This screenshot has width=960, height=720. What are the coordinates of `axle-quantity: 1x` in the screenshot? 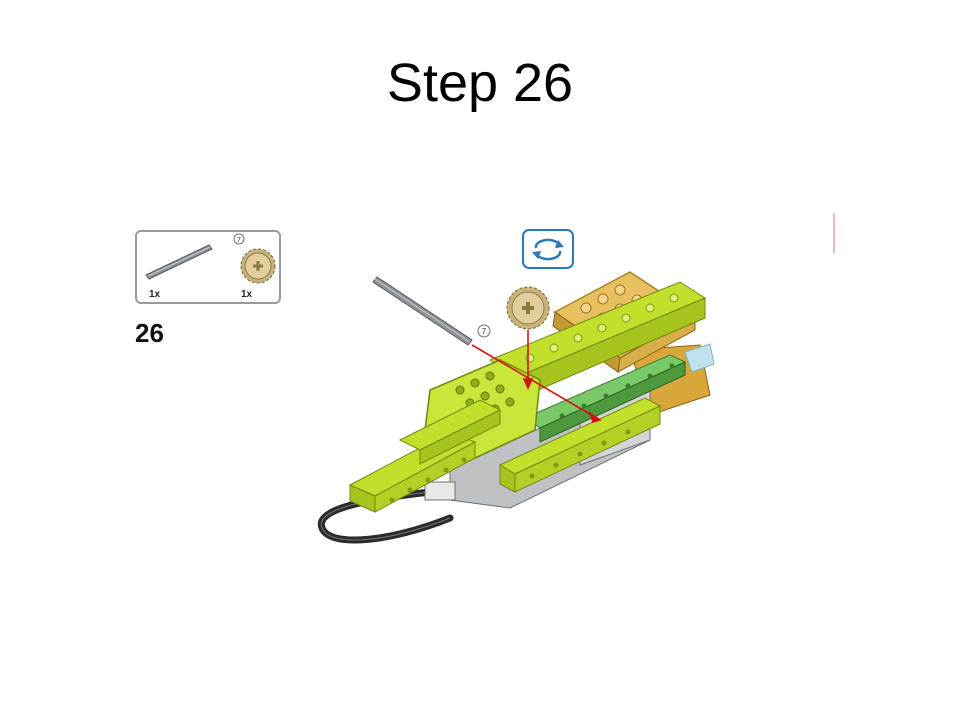 It's located at (155, 294).